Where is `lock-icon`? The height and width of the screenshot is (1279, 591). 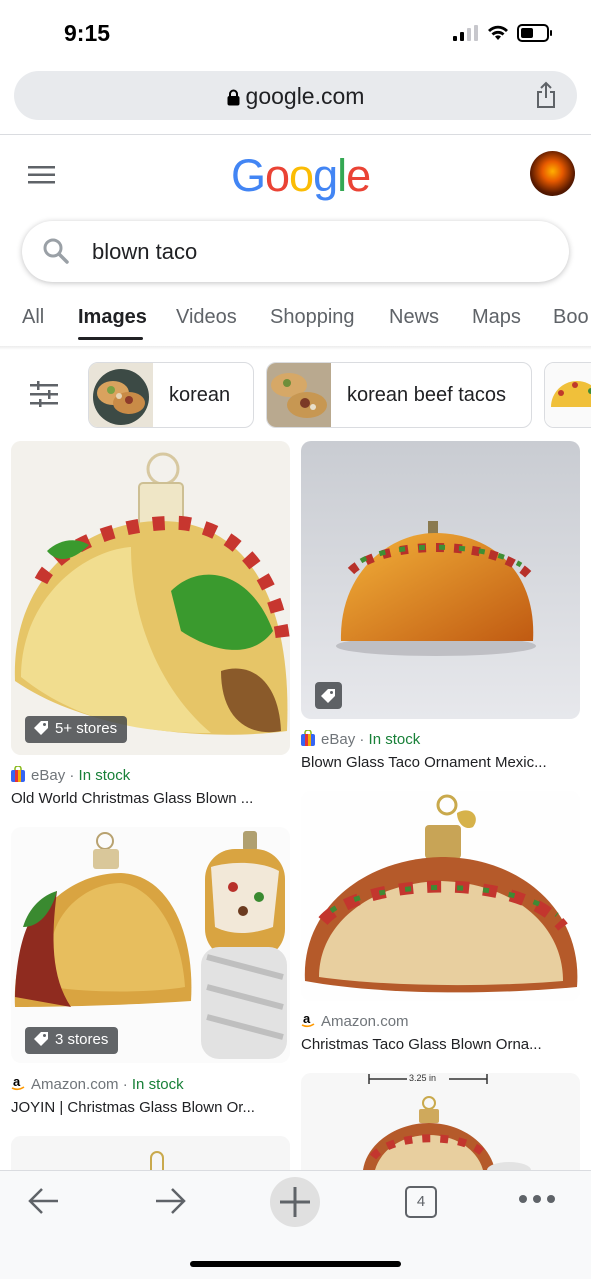 lock-icon is located at coordinates (233, 97).